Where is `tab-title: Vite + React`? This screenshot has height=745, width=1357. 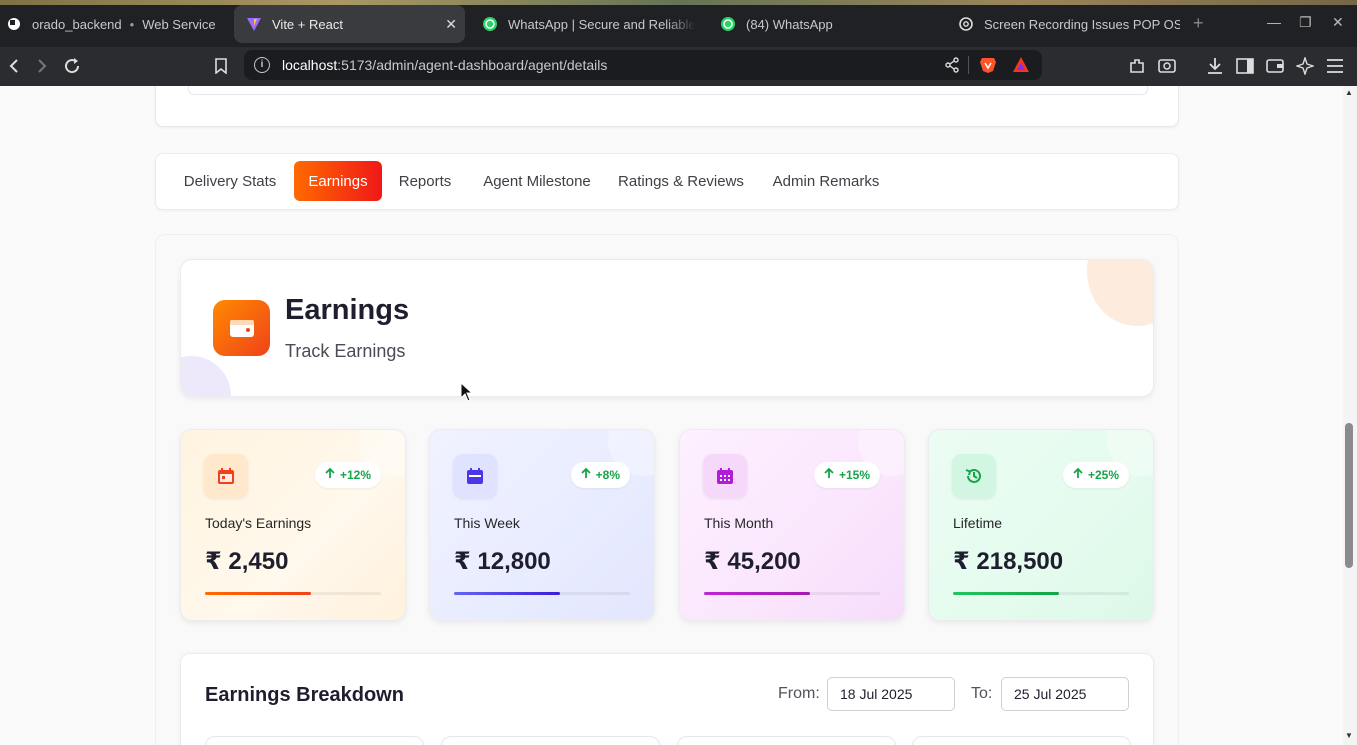 tab-title: Vite + React is located at coordinates (307, 24).